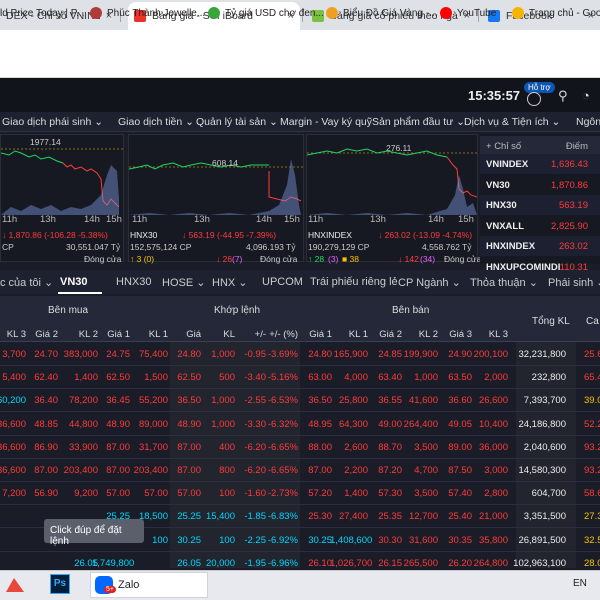 The image size is (600, 600). I want to click on table-cell-gi-1: 48.95, so click(313, 424).